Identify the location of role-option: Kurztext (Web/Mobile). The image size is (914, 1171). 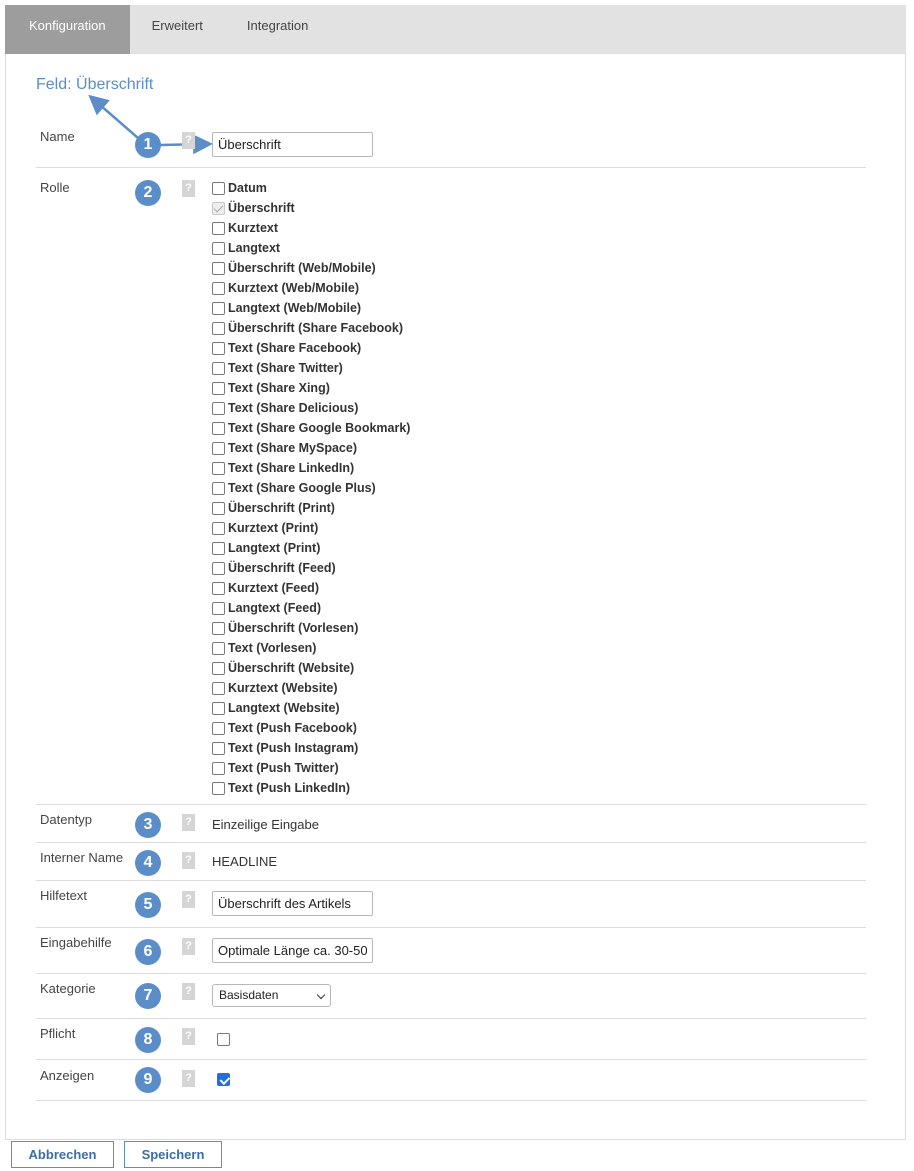
(311, 288).